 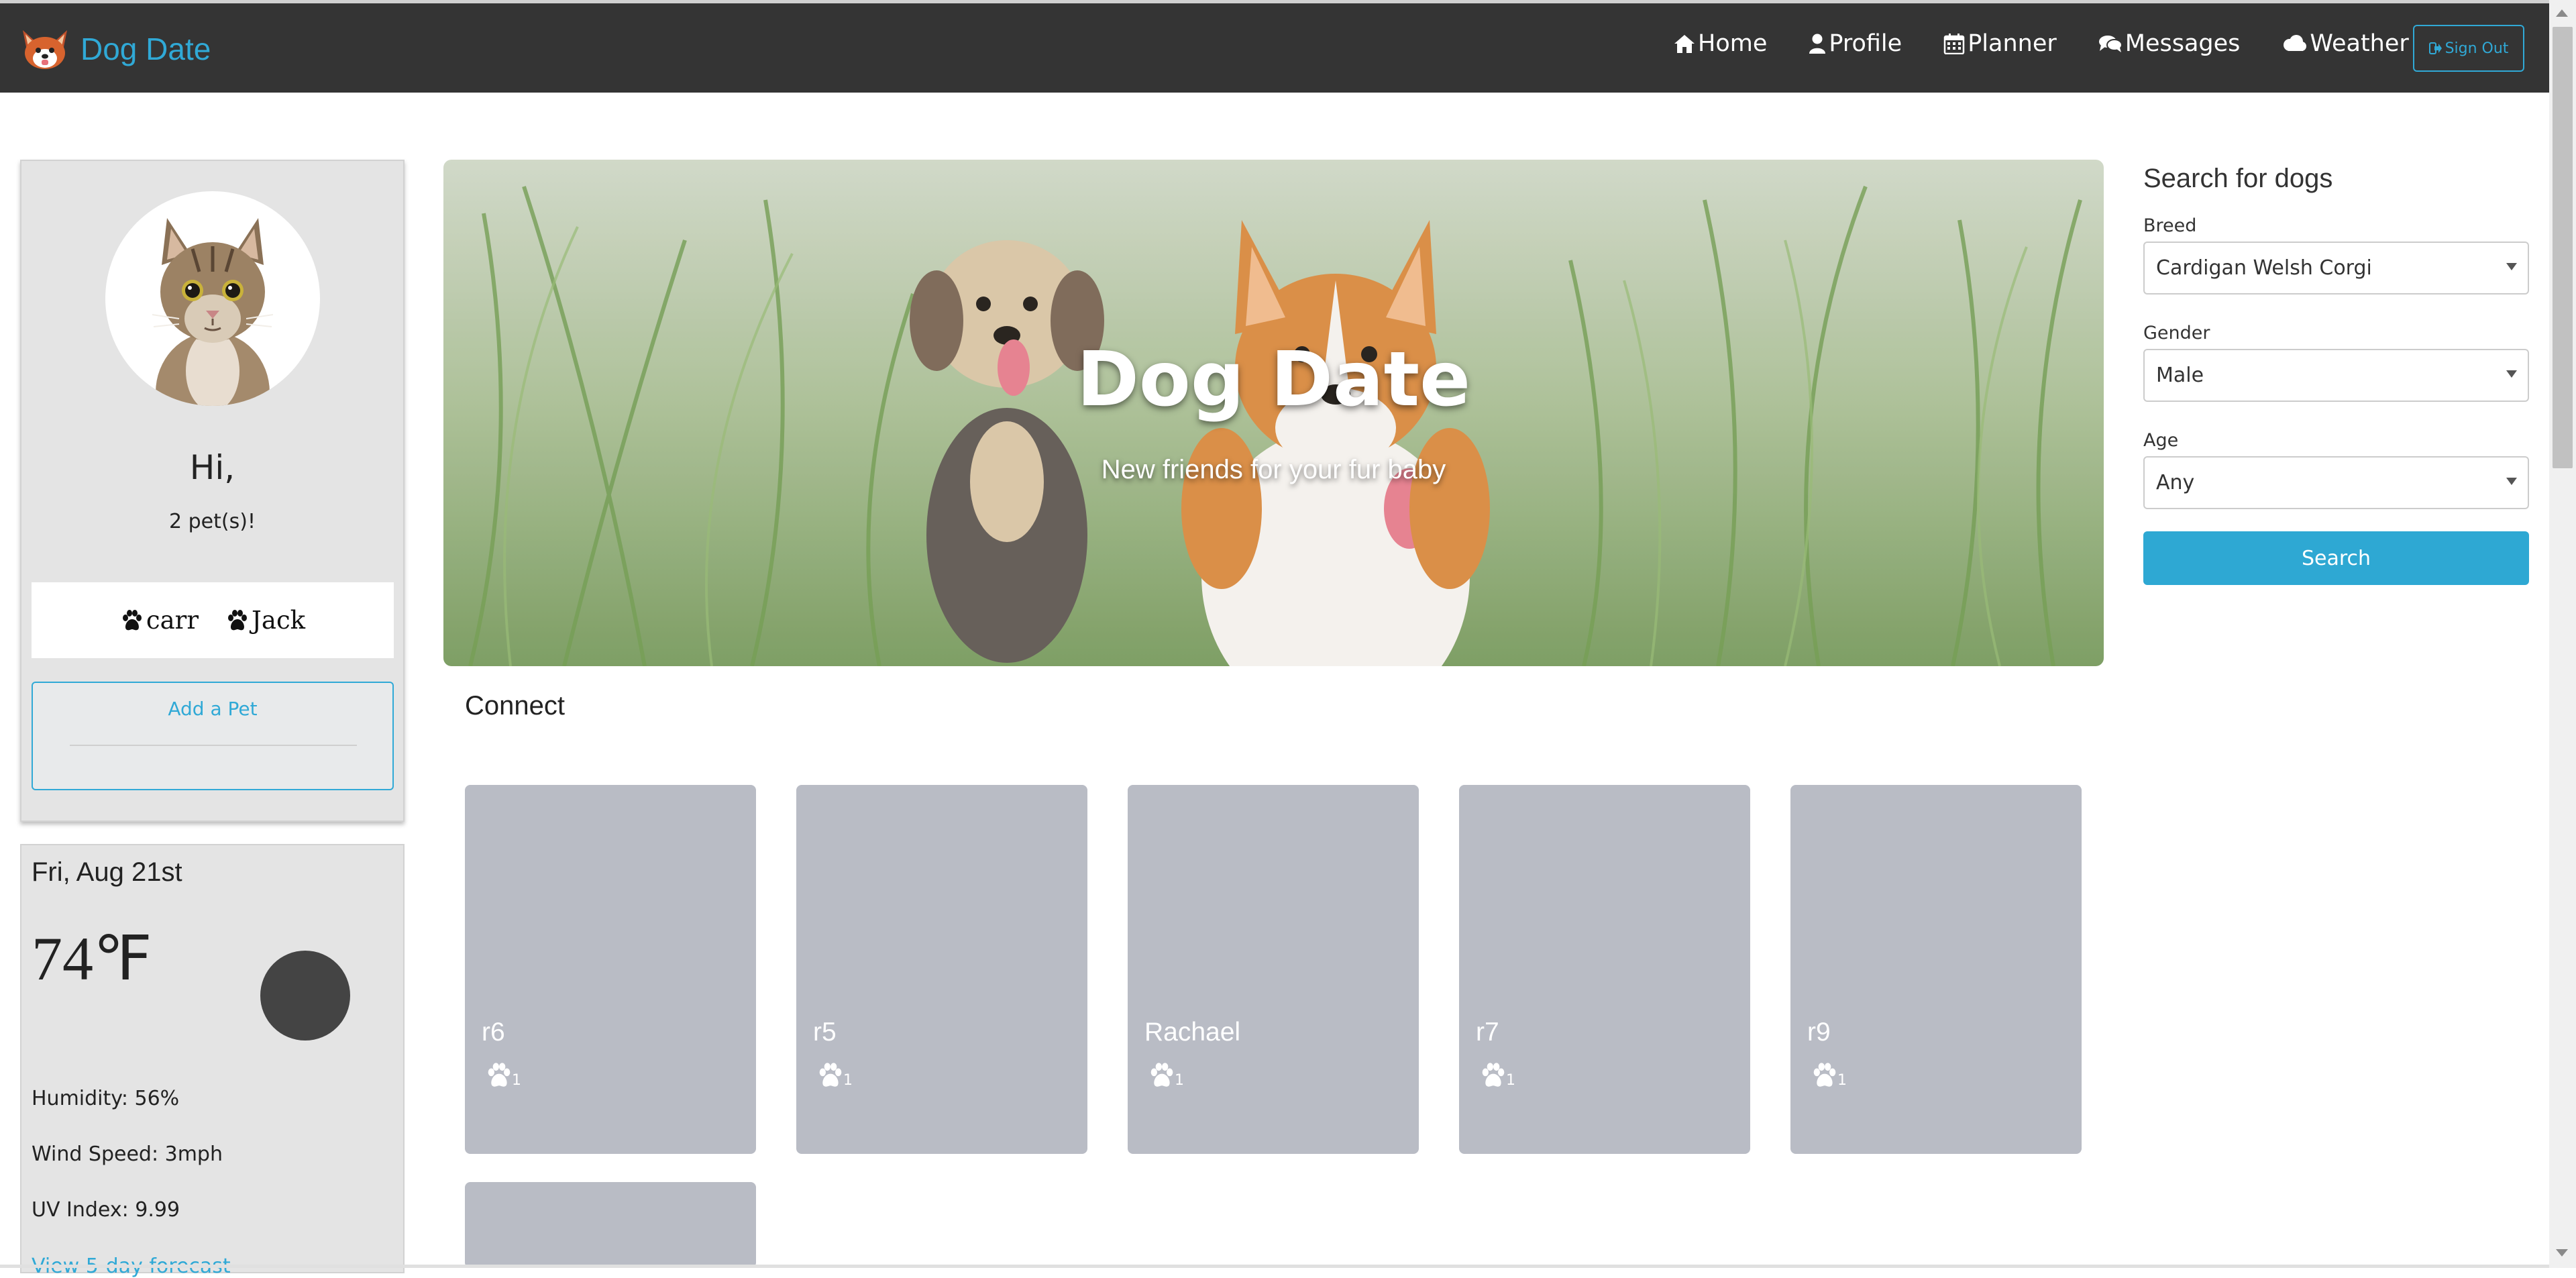 What do you see at coordinates (2562, 1253) in the screenshot?
I see `scroll-down-arrow-icon` at bounding box center [2562, 1253].